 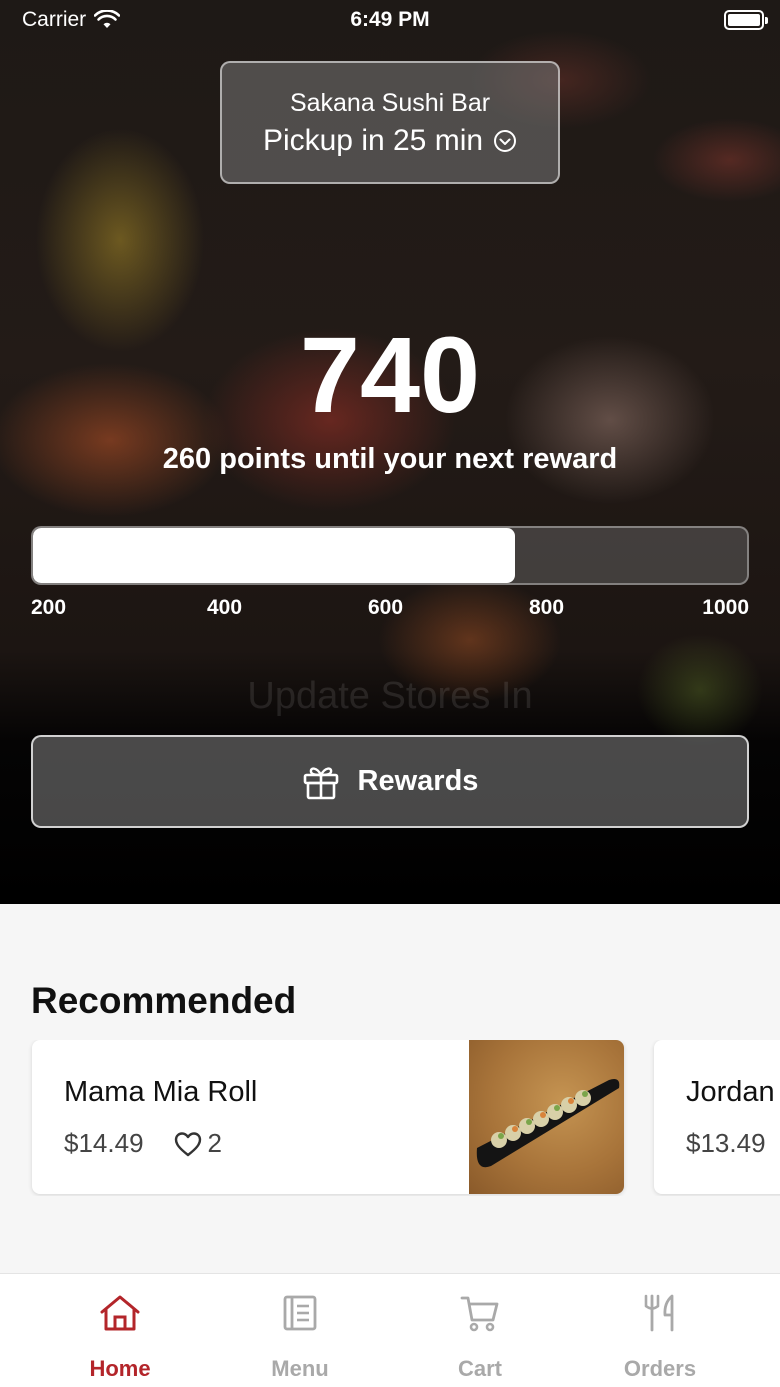 I want to click on rewards-label: Rewards, so click(x=418, y=781).